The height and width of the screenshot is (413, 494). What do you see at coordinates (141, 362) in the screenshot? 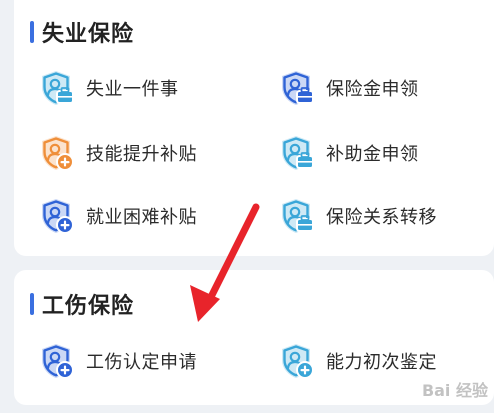
I see `service-item-label: 工伤认定申请` at bounding box center [141, 362].